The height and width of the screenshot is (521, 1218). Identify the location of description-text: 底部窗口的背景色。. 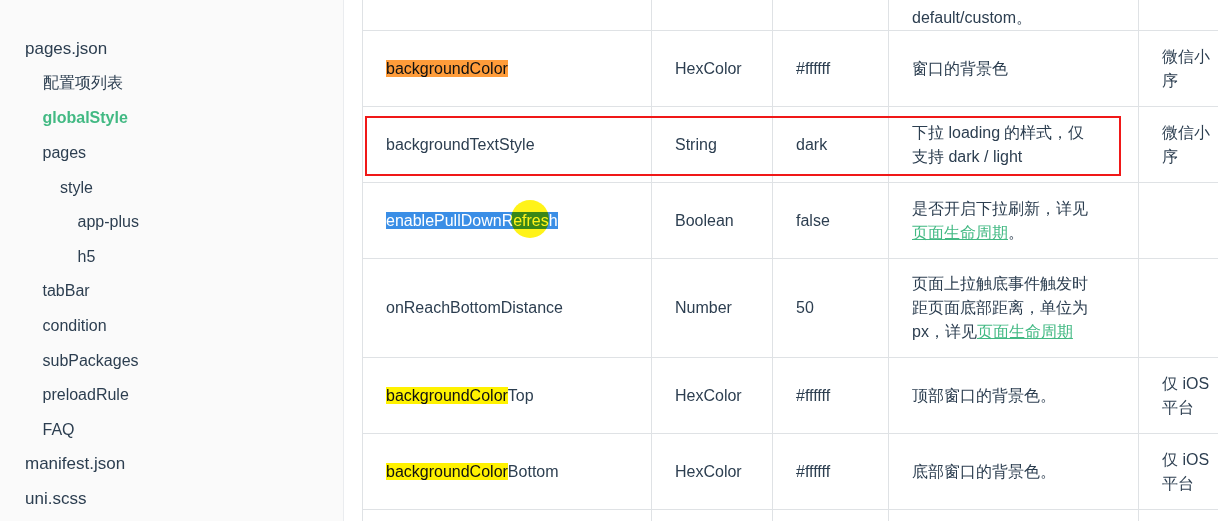
(984, 471).